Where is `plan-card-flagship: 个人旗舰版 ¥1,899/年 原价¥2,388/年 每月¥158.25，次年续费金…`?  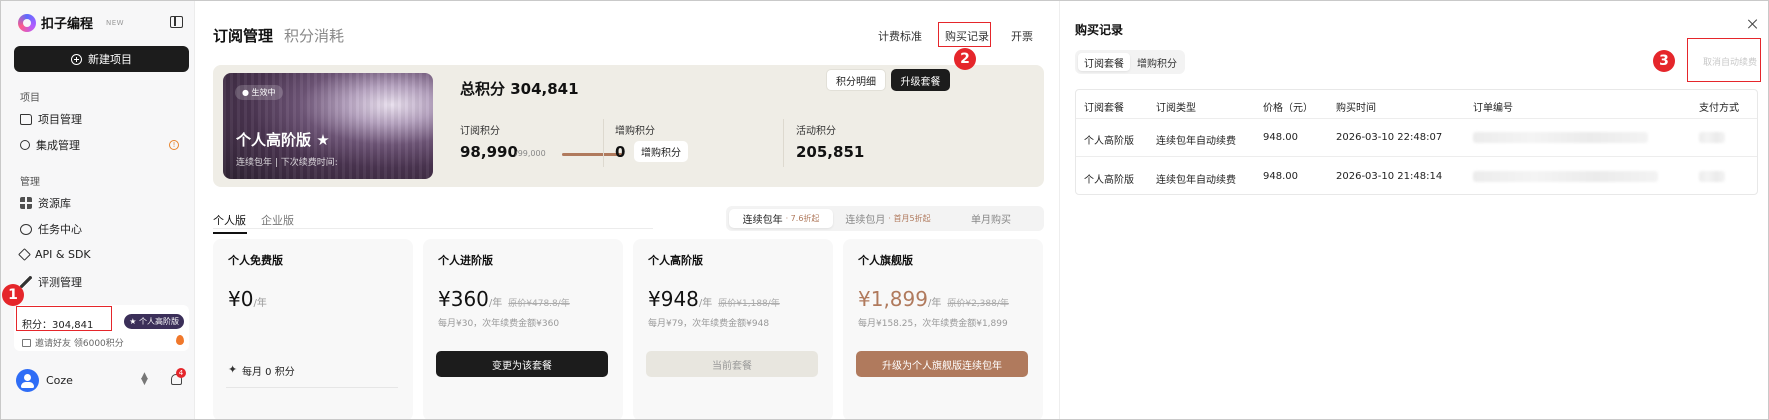 plan-card-flagship: 个人旗舰版 ¥1,899/年 原价¥2,388/年 每月¥158.25，次年续费金… is located at coordinates (943, 329).